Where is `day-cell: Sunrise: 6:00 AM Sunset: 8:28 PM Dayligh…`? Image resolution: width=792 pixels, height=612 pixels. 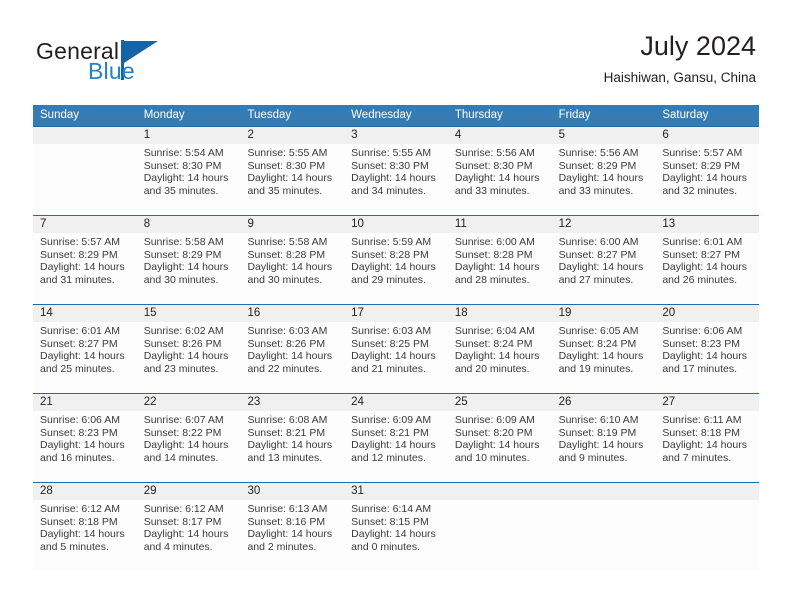
day-cell: Sunrise: 6:00 AM Sunset: 8:28 PM Dayligh… is located at coordinates (500, 268).